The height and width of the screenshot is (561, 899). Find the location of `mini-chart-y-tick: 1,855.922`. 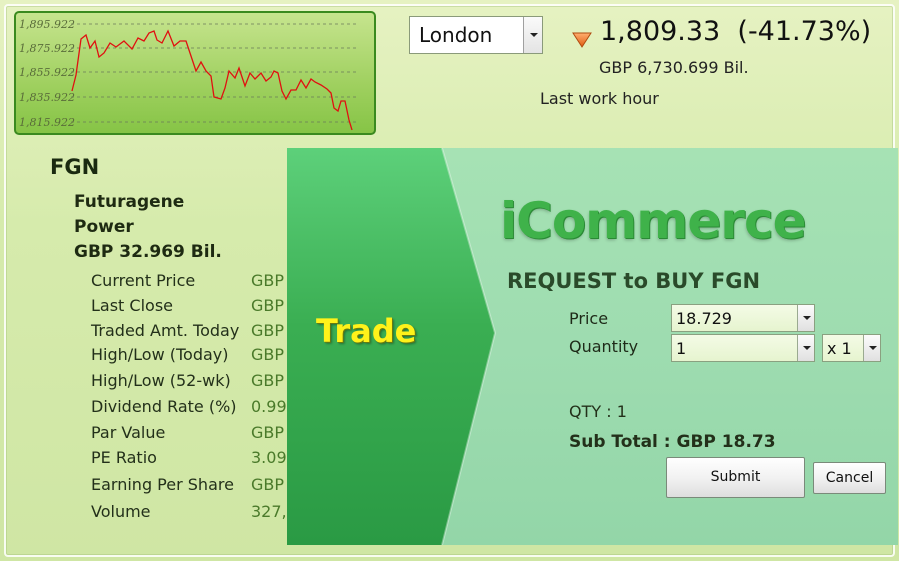

mini-chart-y-tick: 1,855.922 is located at coordinates (47, 72).